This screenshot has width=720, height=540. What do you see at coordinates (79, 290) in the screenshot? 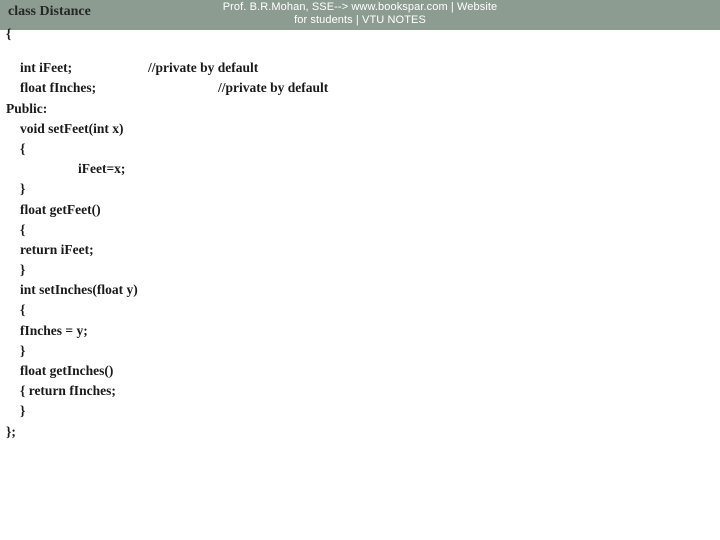
I see `code-line-text: int setInches(float y)` at bounding box center [79, 290].